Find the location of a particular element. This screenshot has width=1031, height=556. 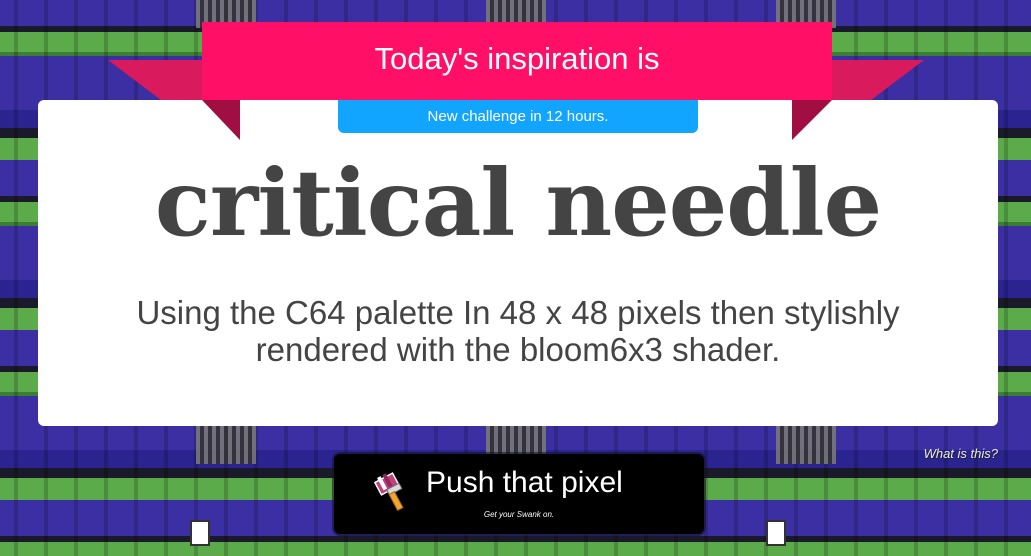

ribbon-title: Today's inspiration is is located at coordinates (517, 58).